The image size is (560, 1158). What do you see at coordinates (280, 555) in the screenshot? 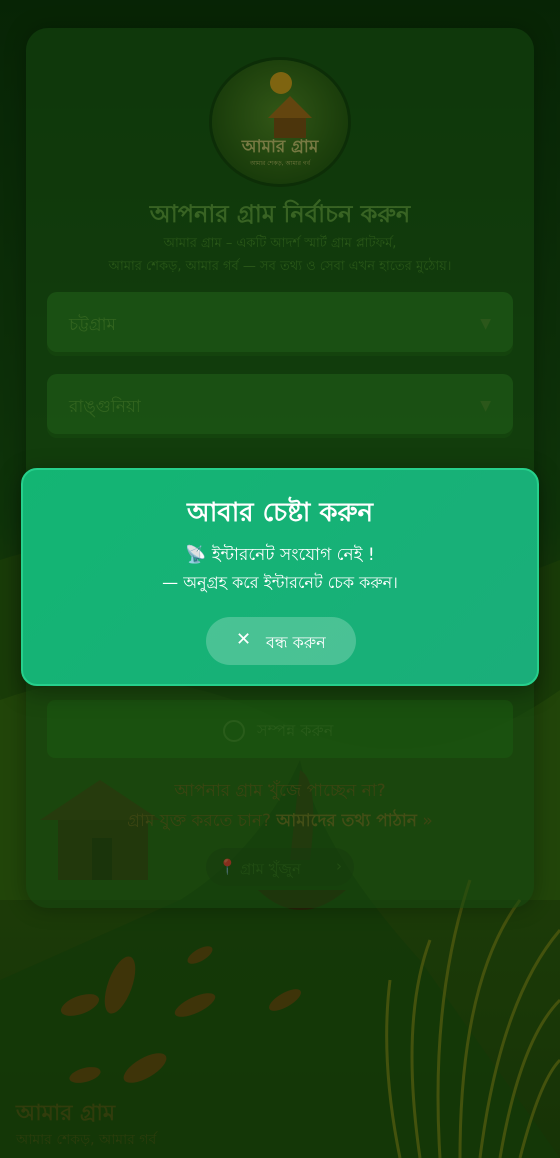
I see `modal-message-no-internet: 📡 ইন্টারনেট সংযোগ নেই !` at bounding box center [280, 555].